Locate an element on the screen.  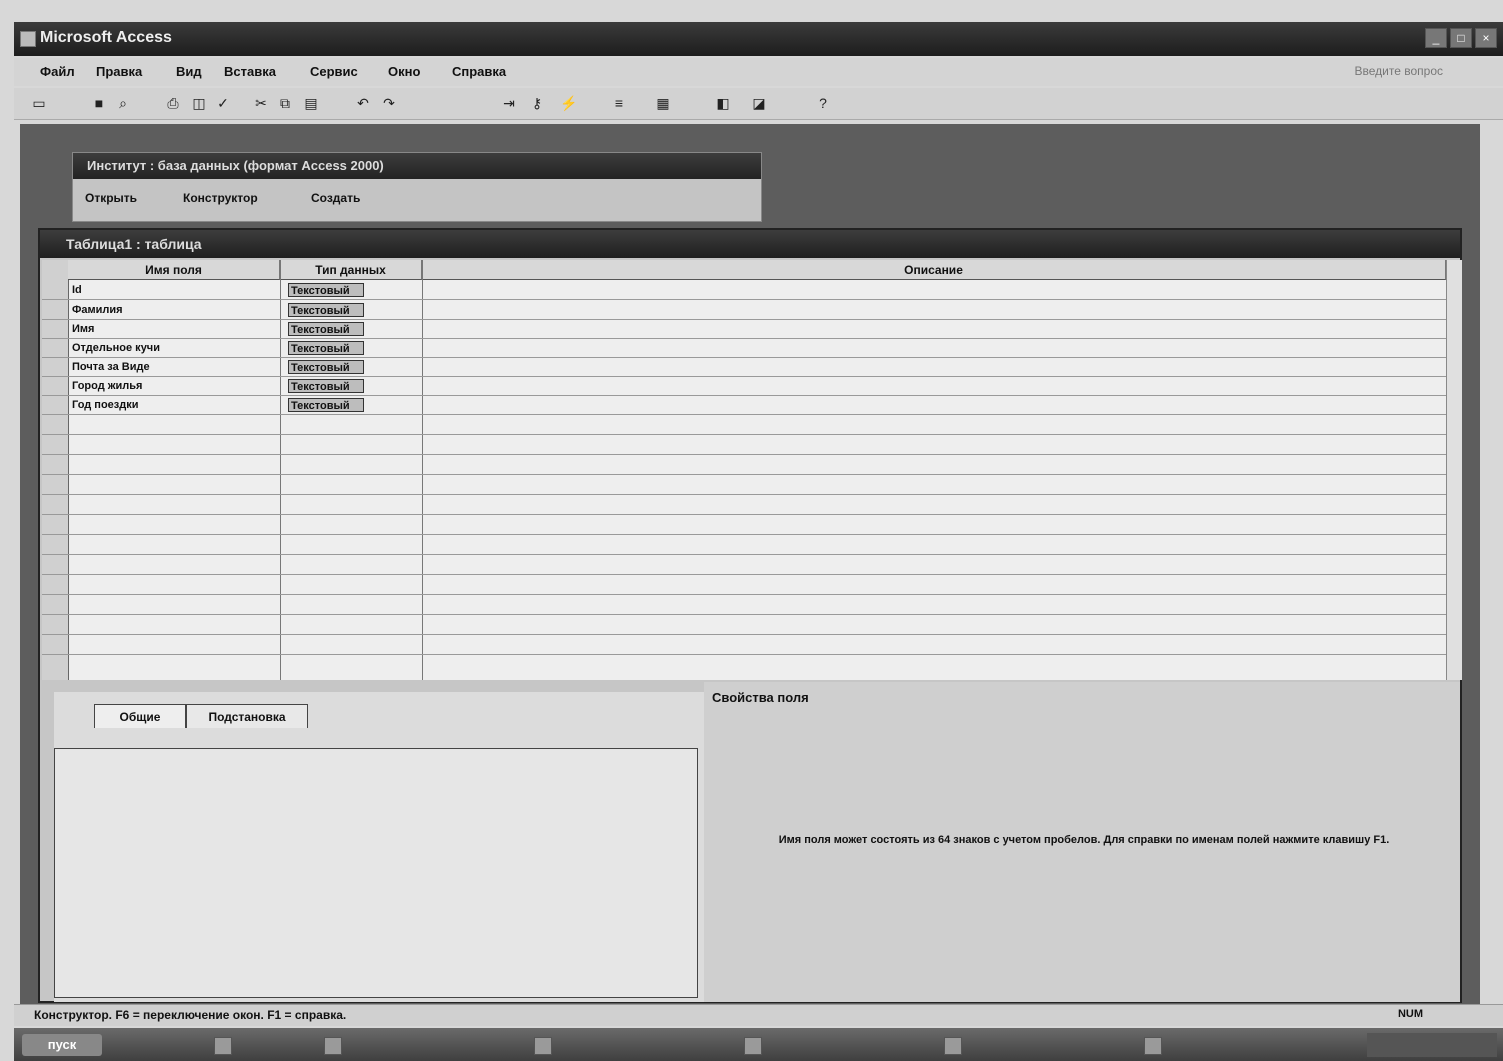
preview-icon: ◫ is located at coordinates (199, 103).